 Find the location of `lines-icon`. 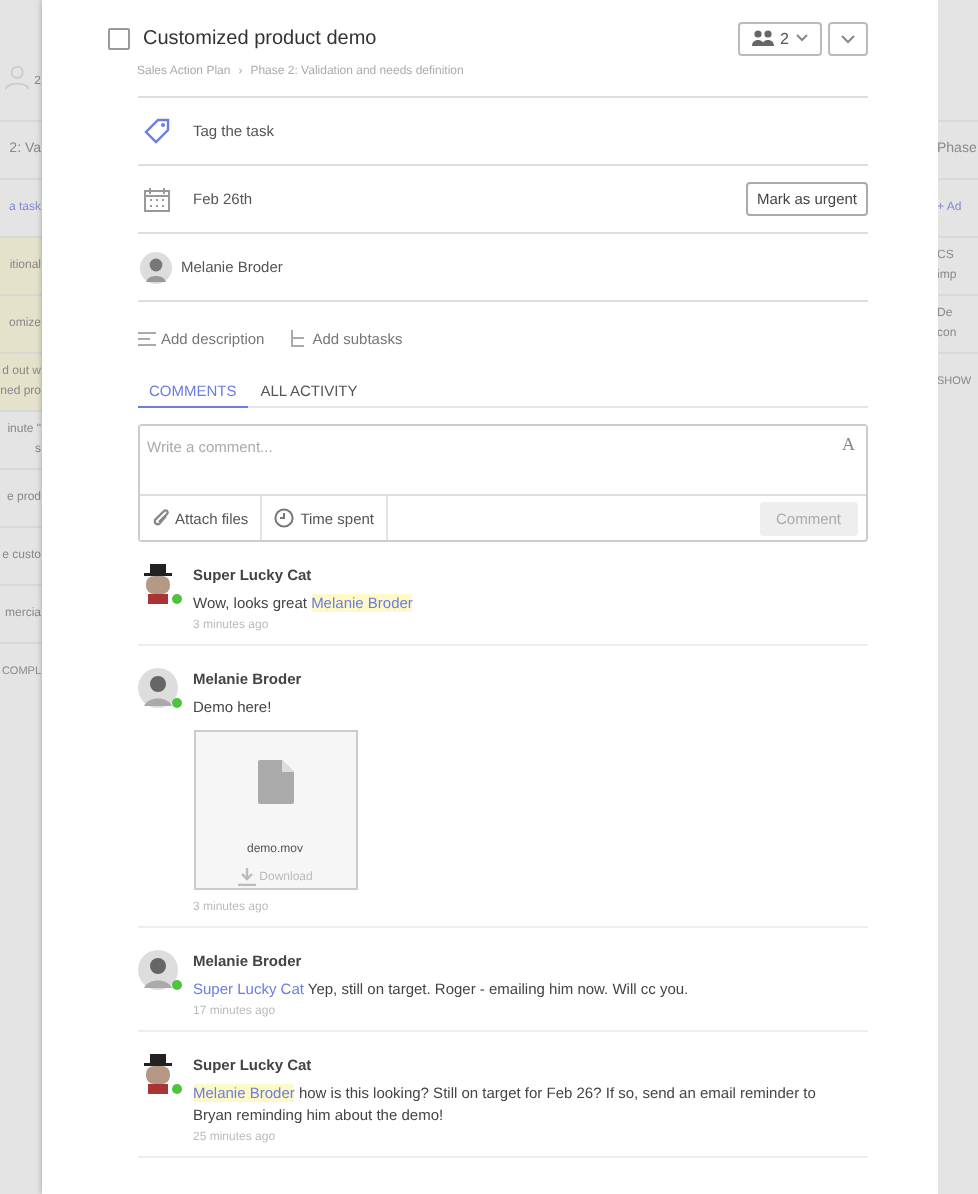

lines-icon is located at coordinates (146, 338).